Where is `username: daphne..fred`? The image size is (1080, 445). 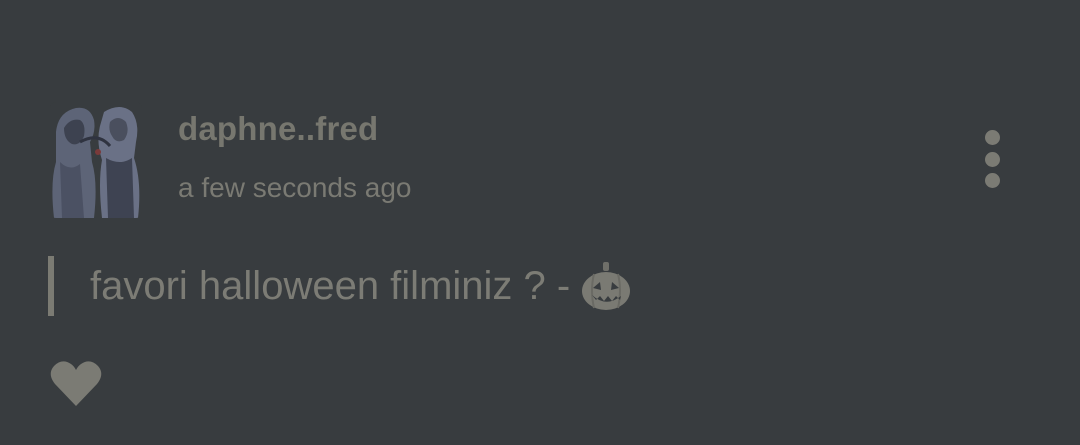
username: daphne..fred is located at coordinates (278, 129).